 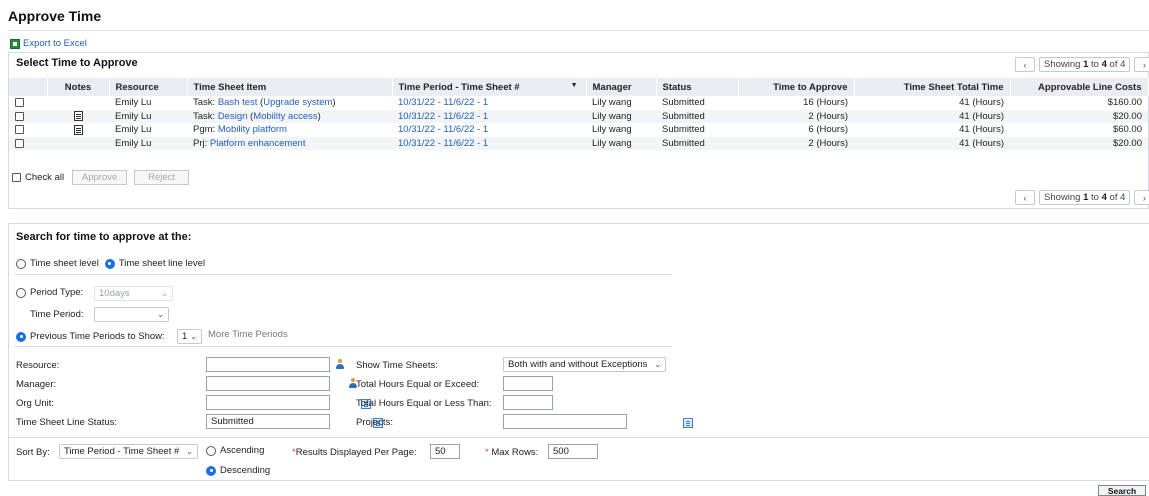 What do you see at coordinates (252, 129) in the screenshot?
I see `item-link: Mobility platform` at bounding box center [252, 129].